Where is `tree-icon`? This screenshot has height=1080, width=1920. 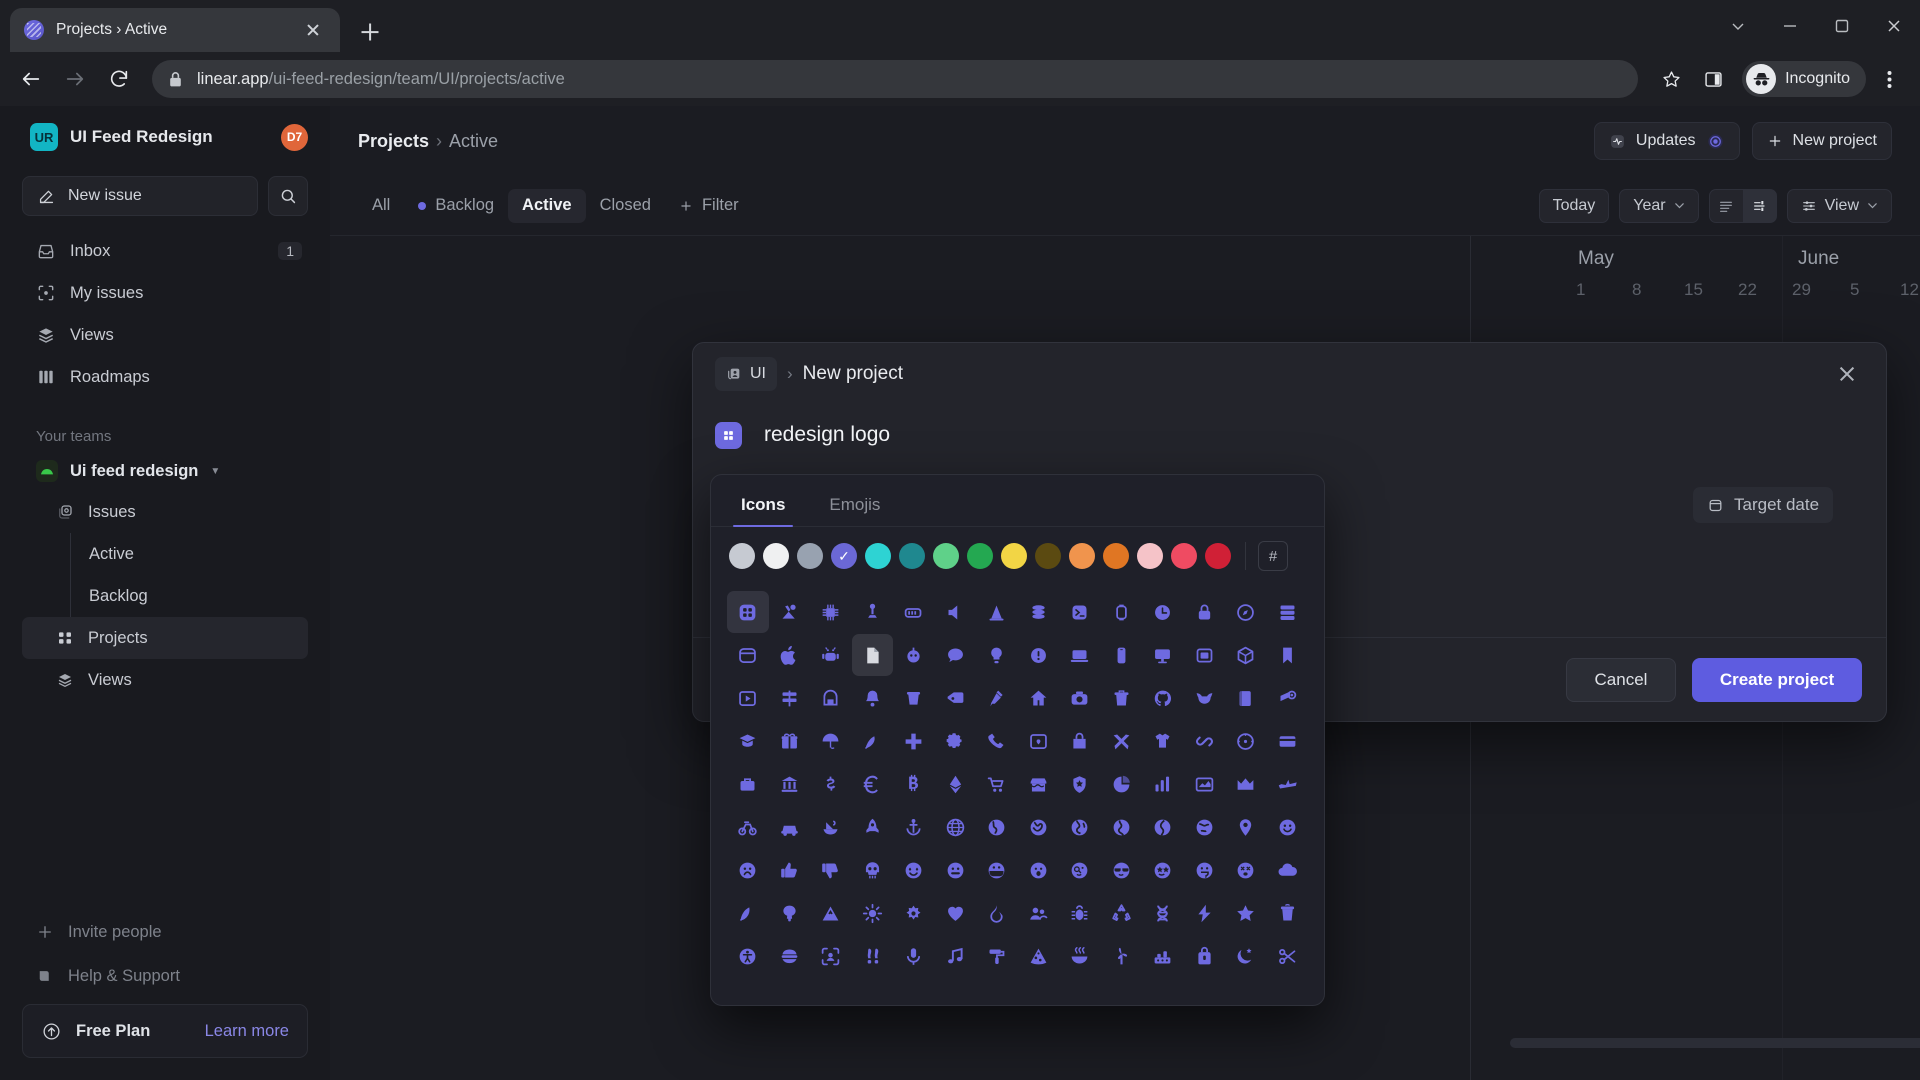
tree-icon is located at coordinates (790, 913).